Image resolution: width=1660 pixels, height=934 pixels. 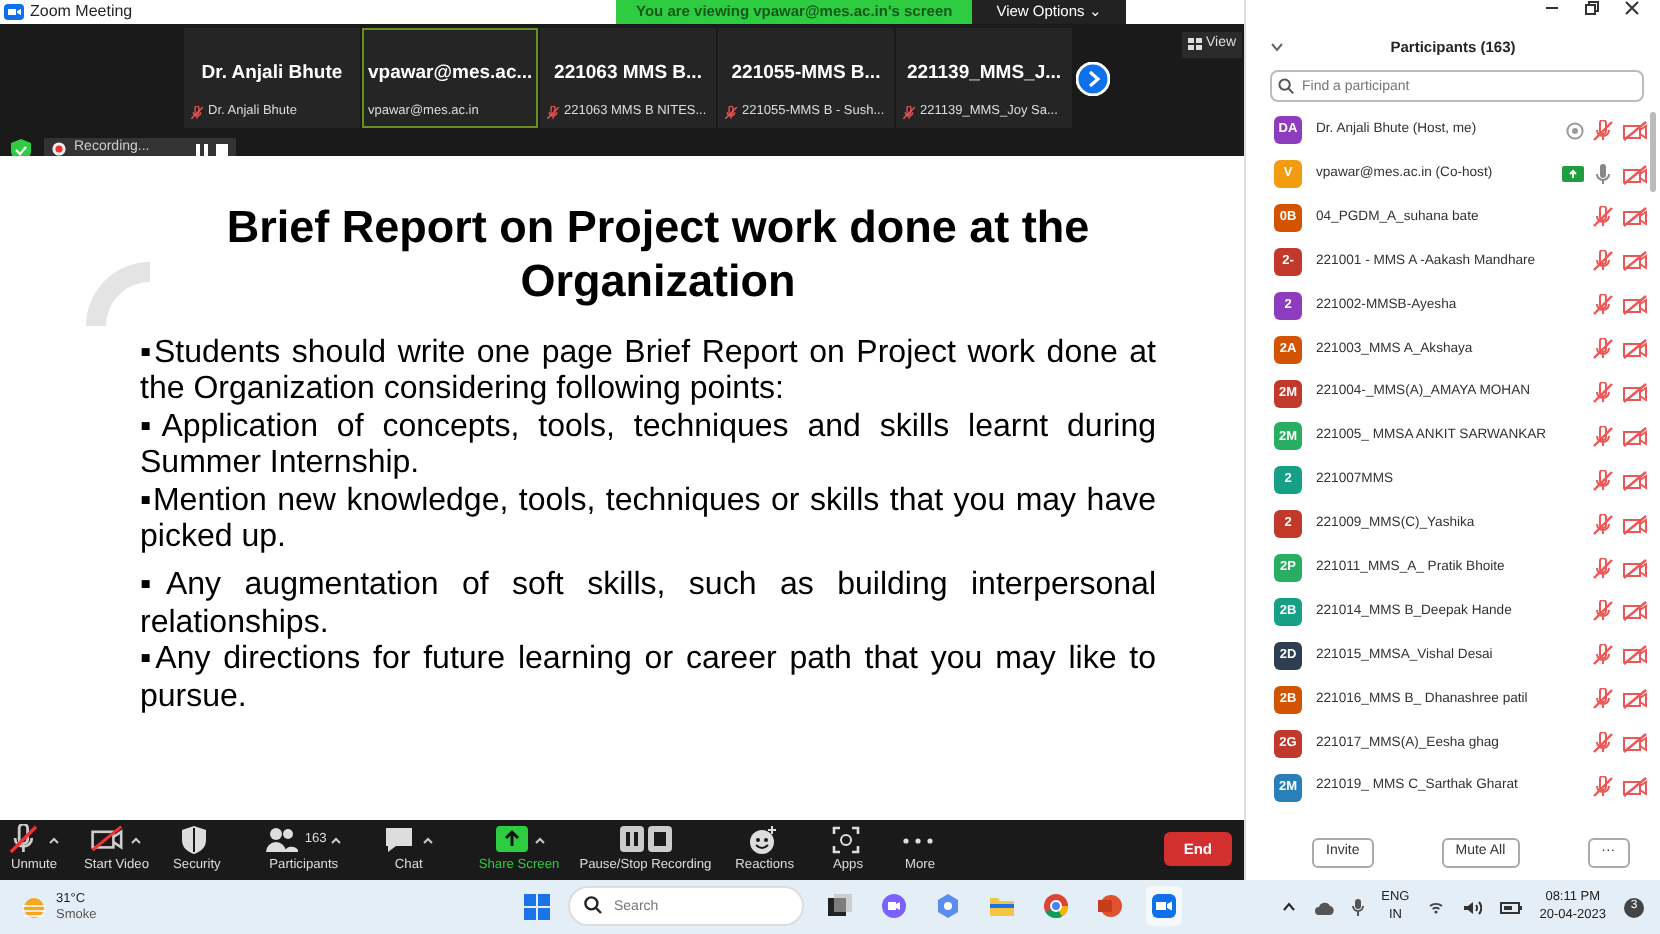 What do you see at coordinates (1056, 906) in the screenshot?
I see `chrome-icon` at bounding box center [1056, 906].